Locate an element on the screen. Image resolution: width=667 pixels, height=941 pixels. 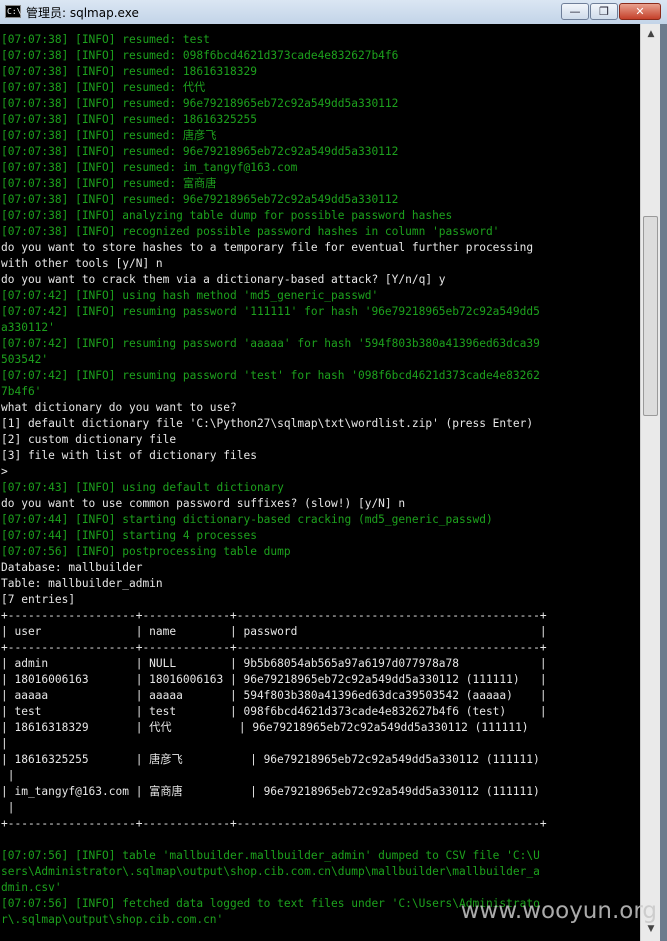
minimize-button: — is located at coordinates (575, 11).